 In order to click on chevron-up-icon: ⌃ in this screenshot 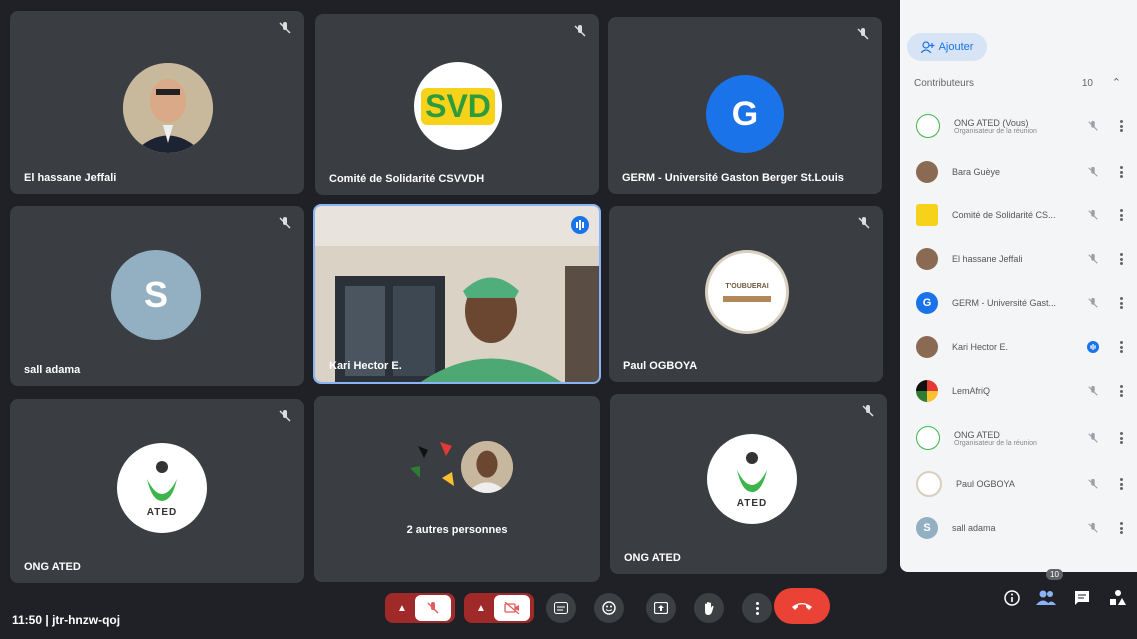, I will do `click(1116, 82)`.